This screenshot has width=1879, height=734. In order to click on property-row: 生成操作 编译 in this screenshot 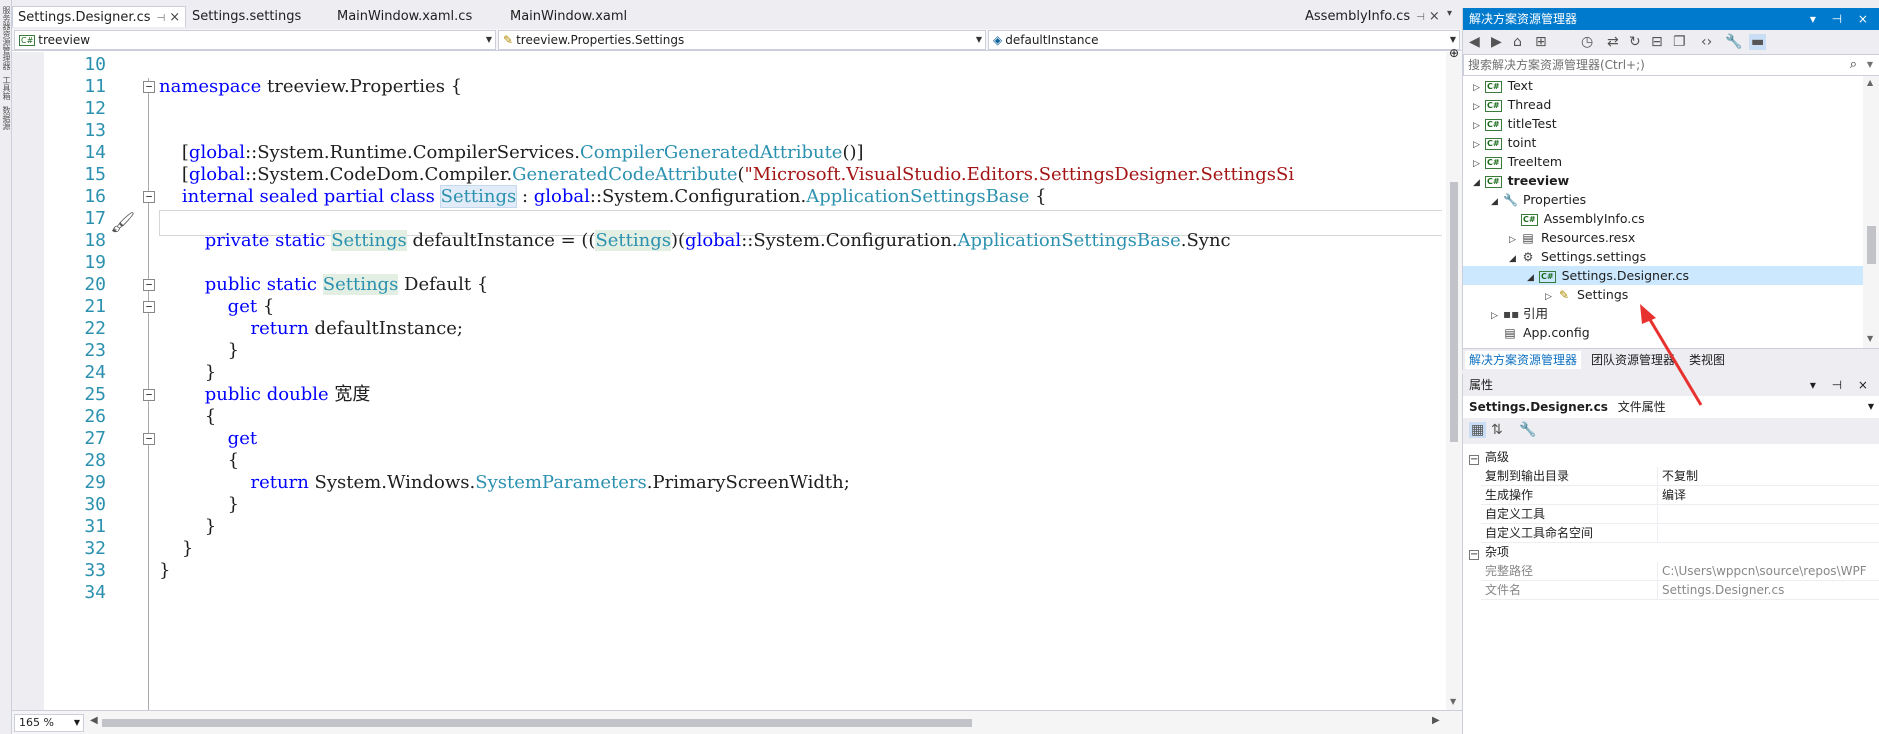, I will do `click(1671, 495)`.